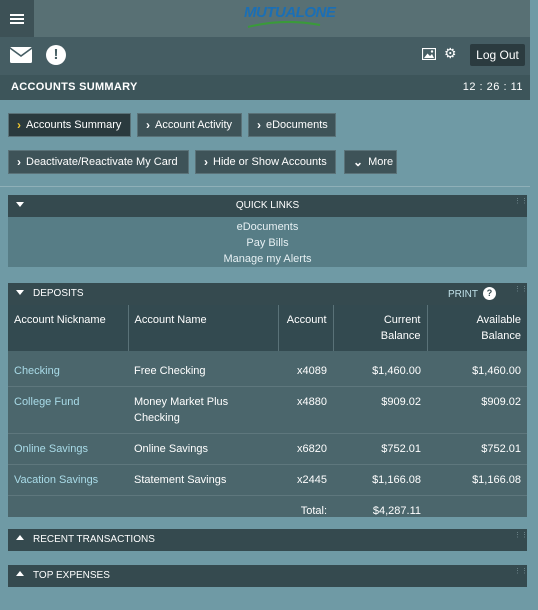 This screenshot has width=538, height=610. I want to click on hamburger-icon, so click(17, 18).